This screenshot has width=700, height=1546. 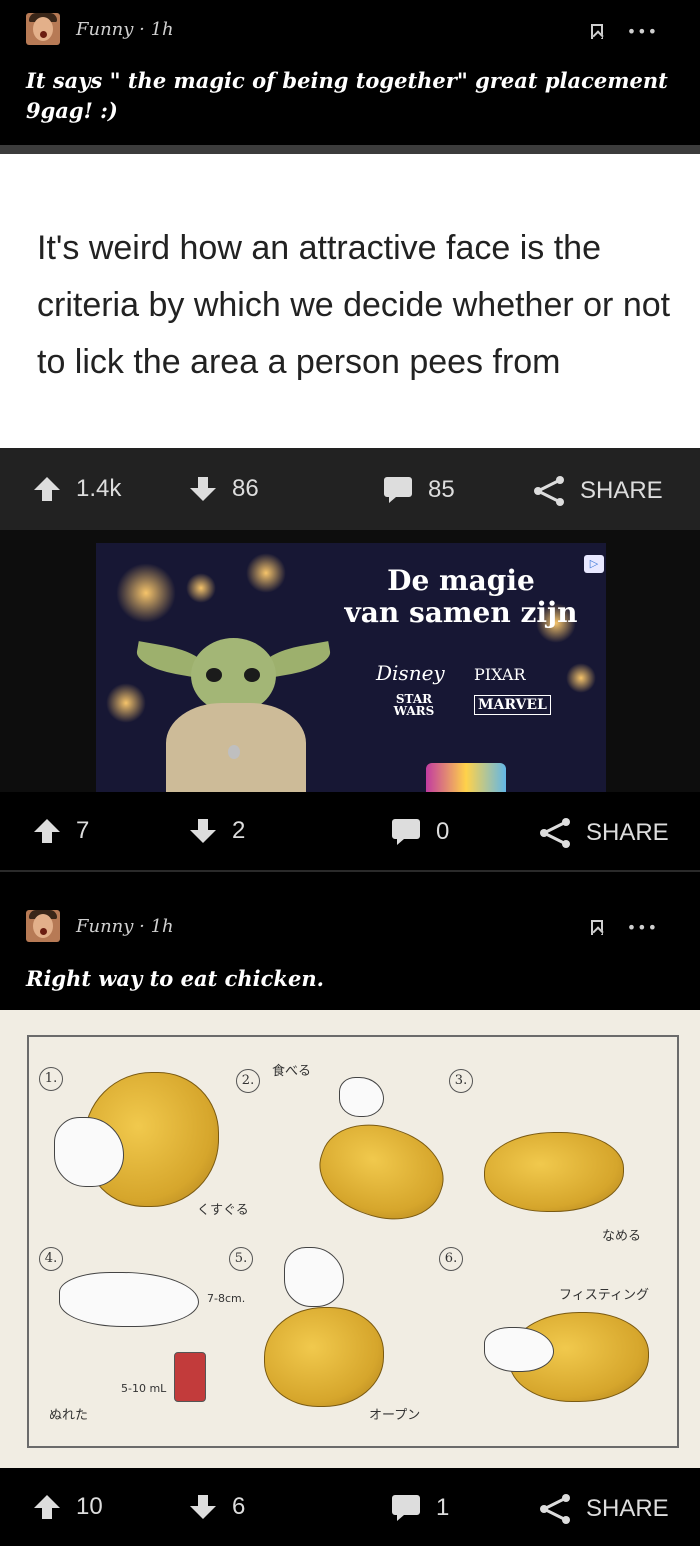 I want to click on comment-count: 85, so click(x=441, y=489).